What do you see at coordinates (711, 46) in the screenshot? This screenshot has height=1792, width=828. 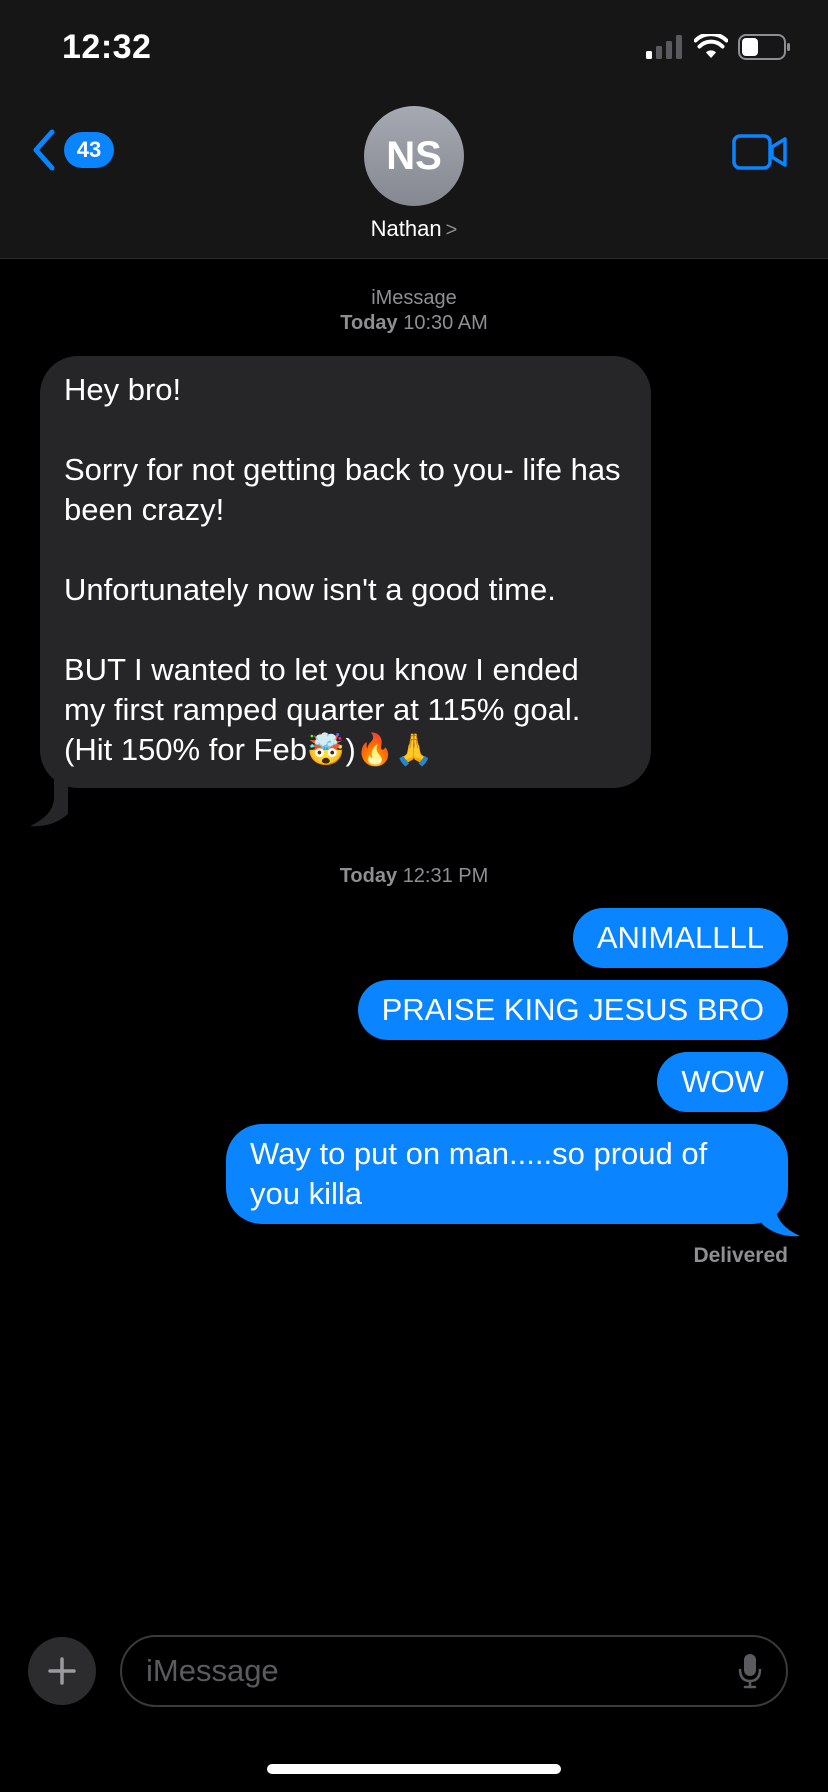 I see `wifi-icon` at bounding box center [711, 46].